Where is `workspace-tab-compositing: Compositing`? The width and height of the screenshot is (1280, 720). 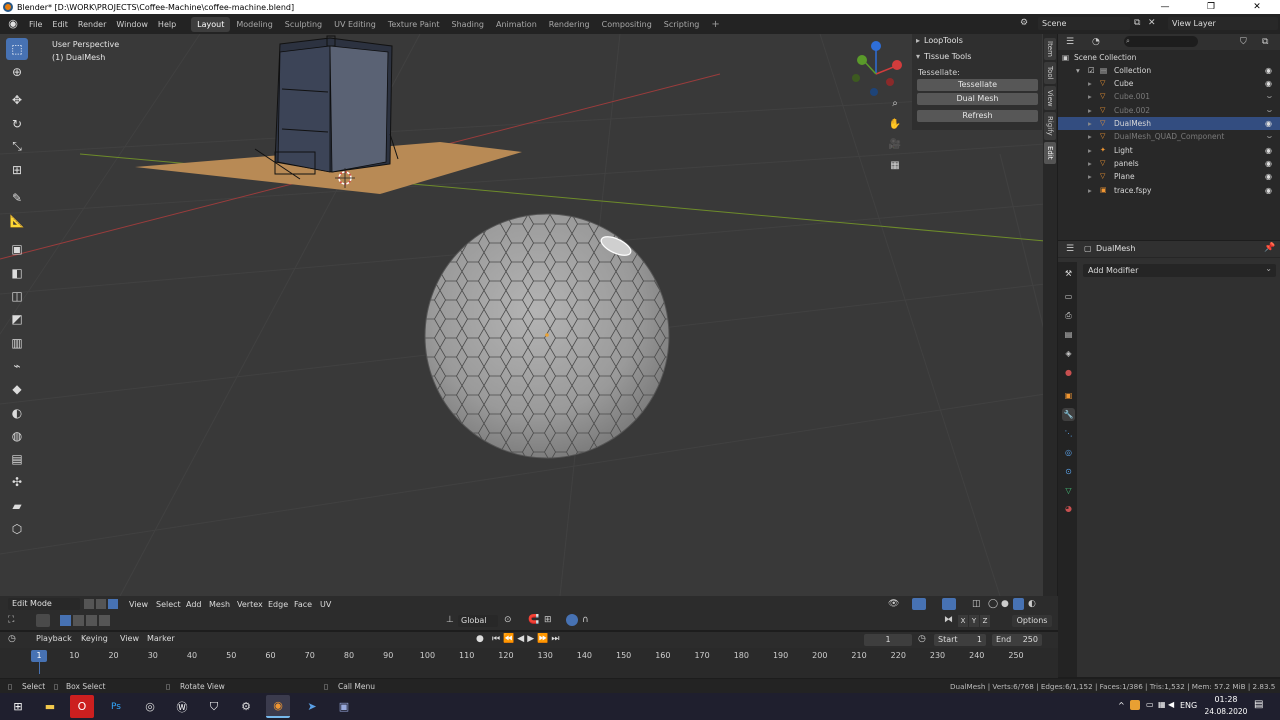
workspace-tab-compositing: Compositing is located at coordinates (627, 24).